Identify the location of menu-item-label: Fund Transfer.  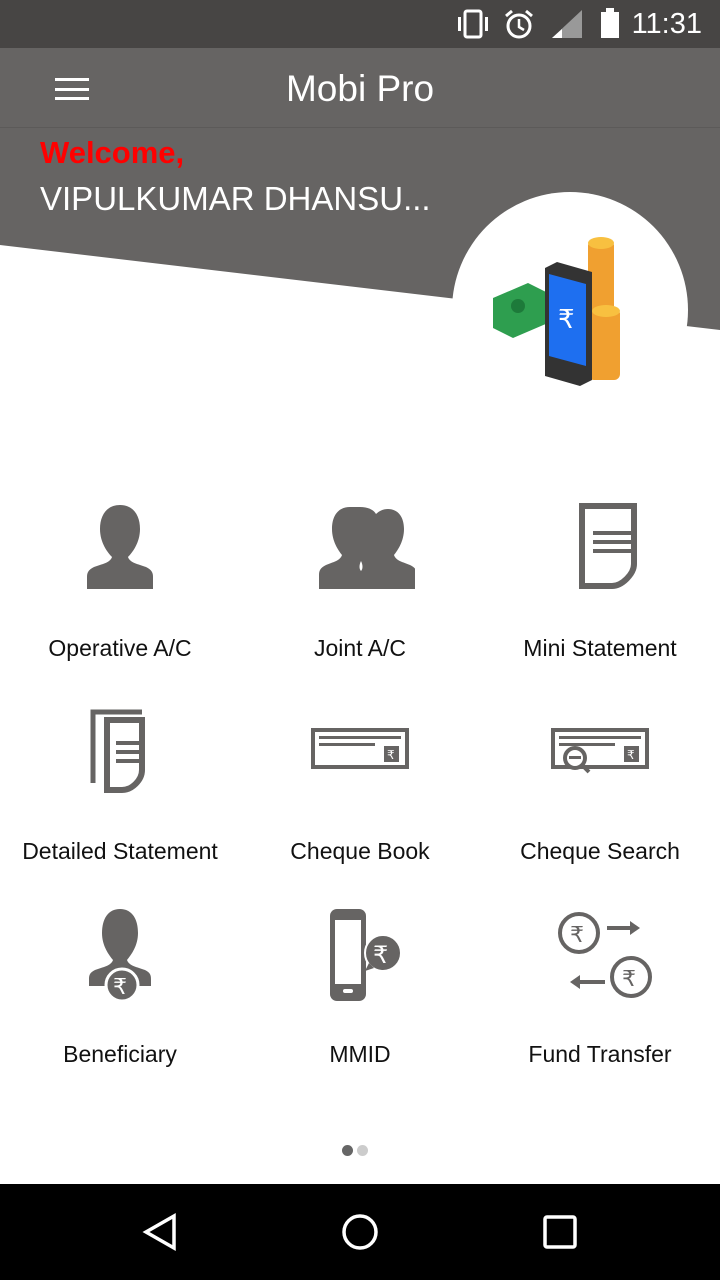
(600, 1054).